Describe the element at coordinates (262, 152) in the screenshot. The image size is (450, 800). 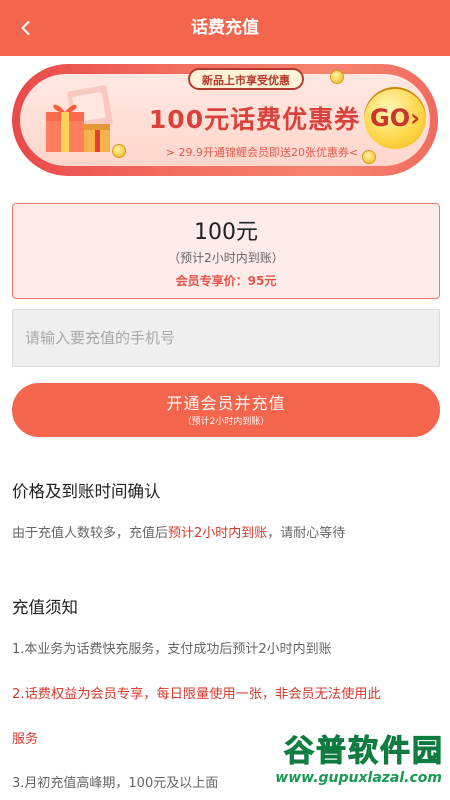
I see `banner-subtitle: > 29.9开通锦鲤会员即送20张优惠券<` at that location.